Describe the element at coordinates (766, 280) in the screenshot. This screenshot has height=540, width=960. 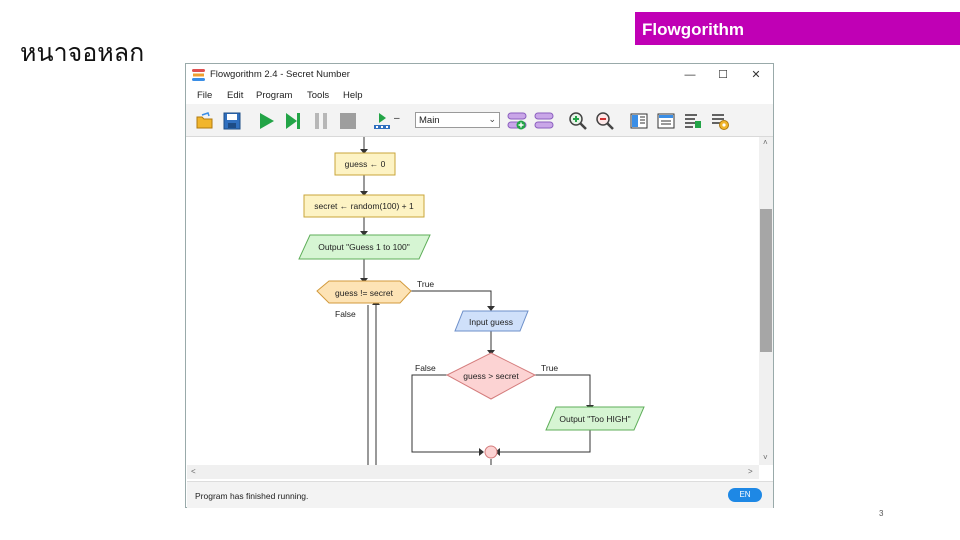
I see `vertical-scroll-thumb` at that location.